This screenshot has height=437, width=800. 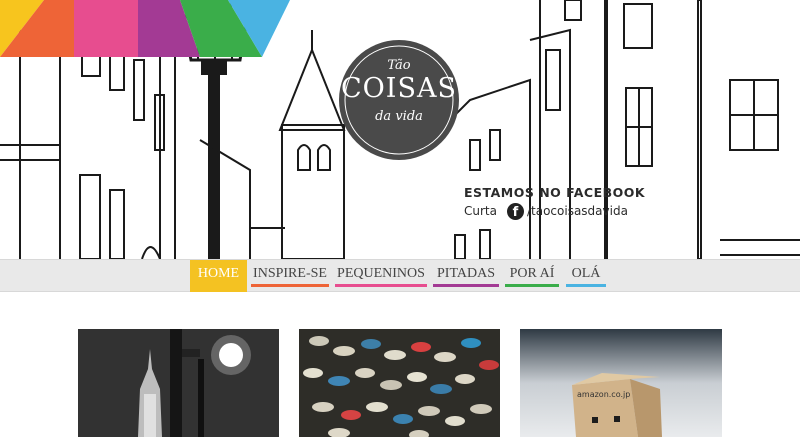 I want to click on facebook-title: ESTAMOS NO FACEBOOK, so click(x=555, y=192).